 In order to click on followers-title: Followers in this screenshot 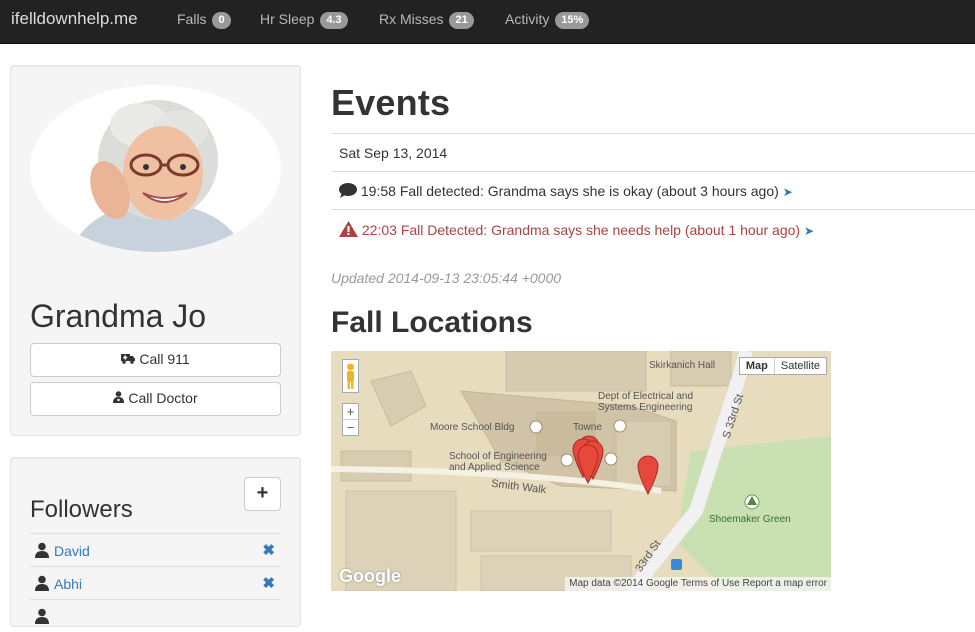, I will do `click(81, 509)`.